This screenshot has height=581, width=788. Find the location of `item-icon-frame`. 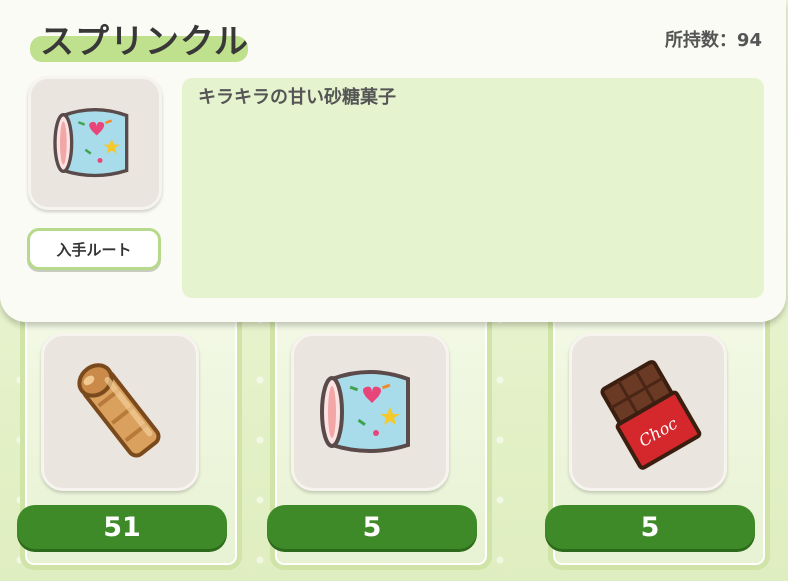

item-icon-frame is located at coordinates (95, 143).